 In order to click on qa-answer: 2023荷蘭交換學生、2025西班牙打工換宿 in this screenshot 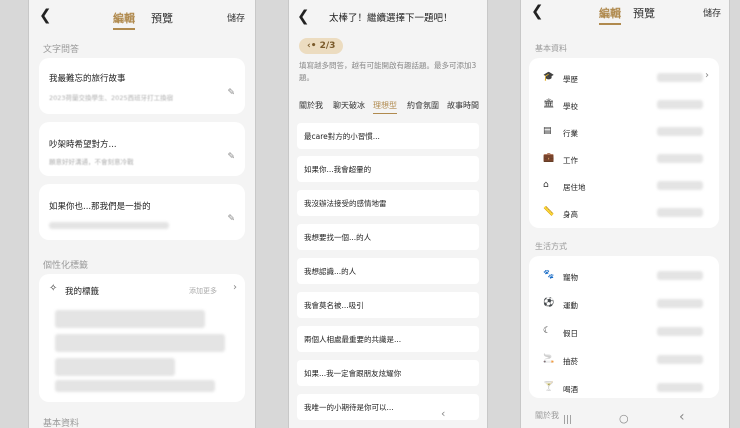, I will do `click(111, 98)`.